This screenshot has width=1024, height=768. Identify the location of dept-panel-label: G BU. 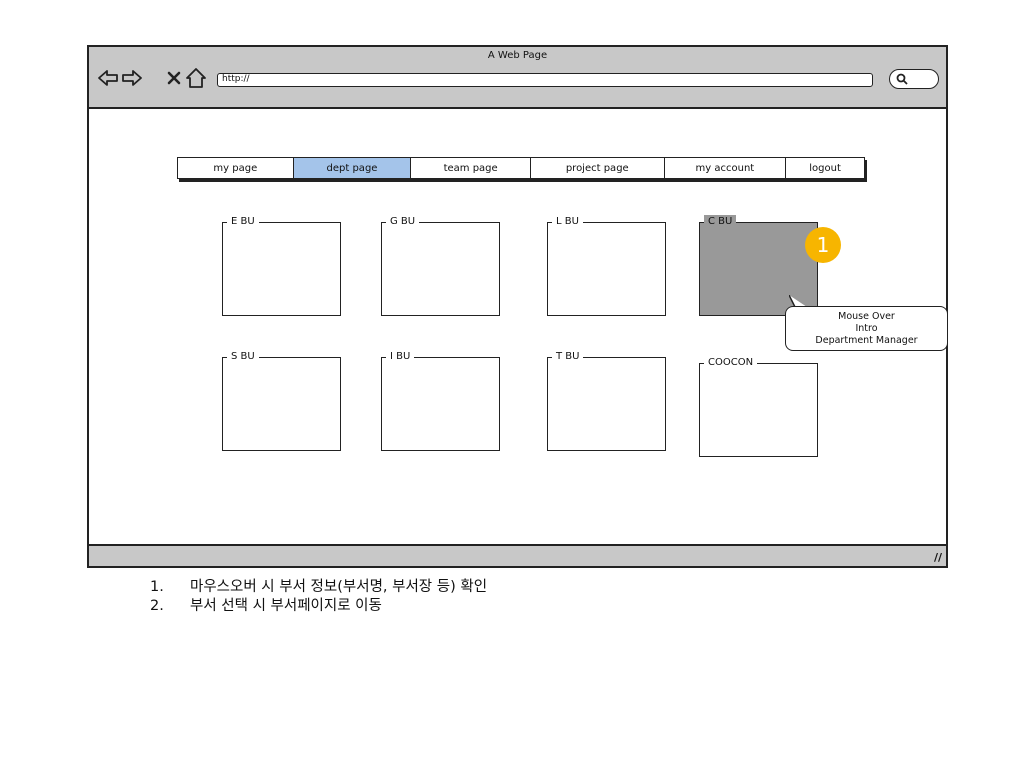
(403, 222).